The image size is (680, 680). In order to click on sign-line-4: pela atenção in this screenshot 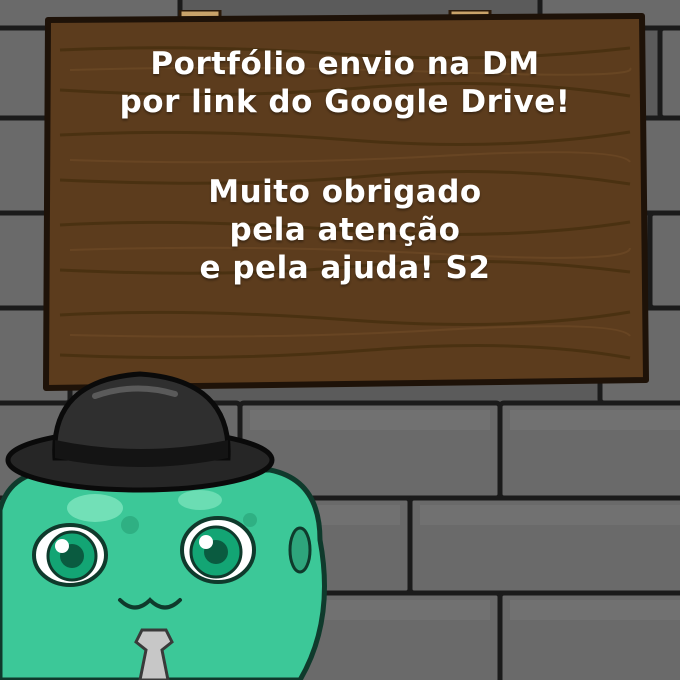, I will do `click(345, 230)`.